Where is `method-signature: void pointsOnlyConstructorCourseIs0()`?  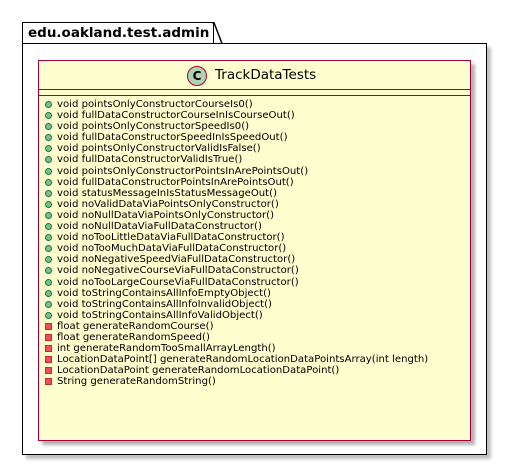 method-signature: void pointsOnlyConstructorCourseIs0() is located at coordinates (155, 104).